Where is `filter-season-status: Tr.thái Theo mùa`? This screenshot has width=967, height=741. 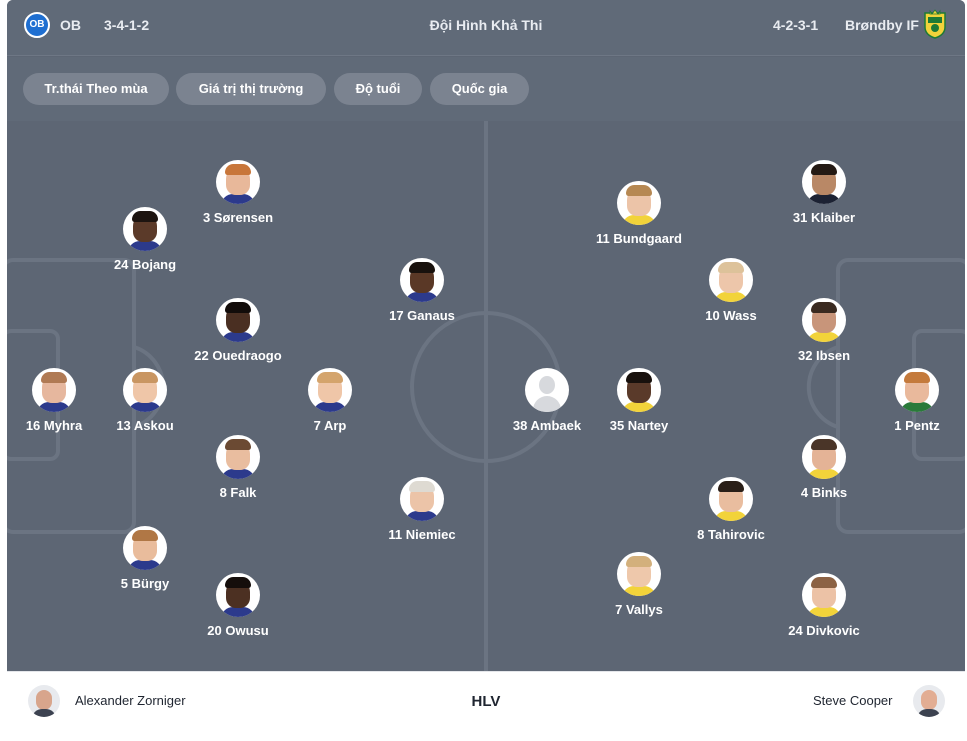 filter-season-status: Tr.thái Theo mùa is located at coordinates (96, 89).